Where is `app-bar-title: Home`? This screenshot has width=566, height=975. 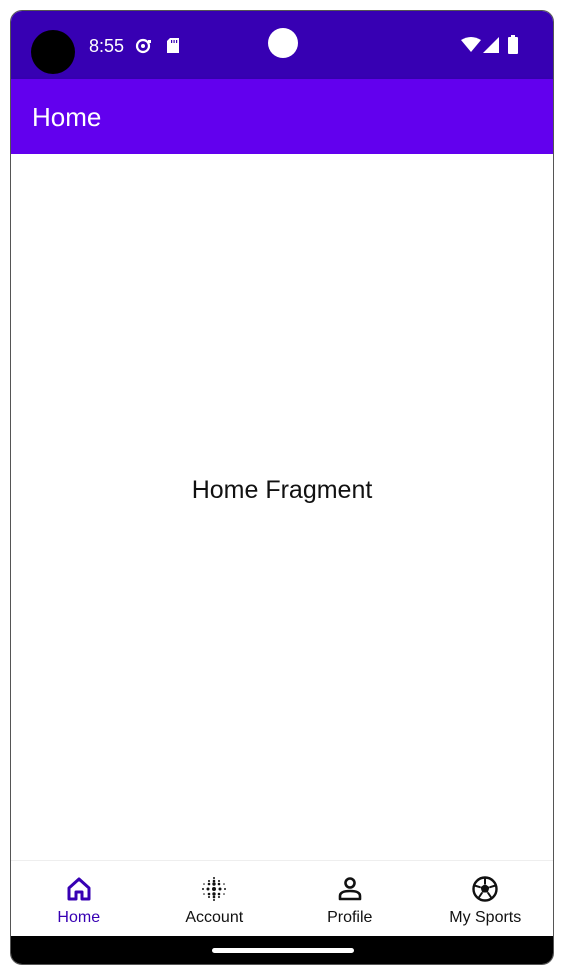 app-bar-title: Home is located at coordinates (67, 117).